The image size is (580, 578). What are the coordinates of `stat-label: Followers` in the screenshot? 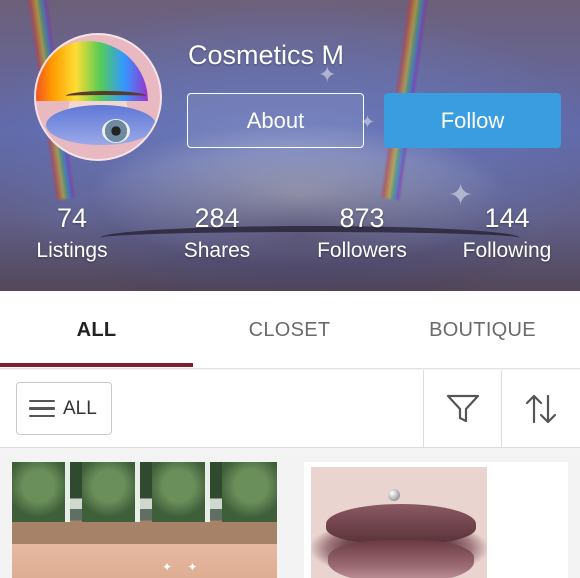 It's located at (362, 250).